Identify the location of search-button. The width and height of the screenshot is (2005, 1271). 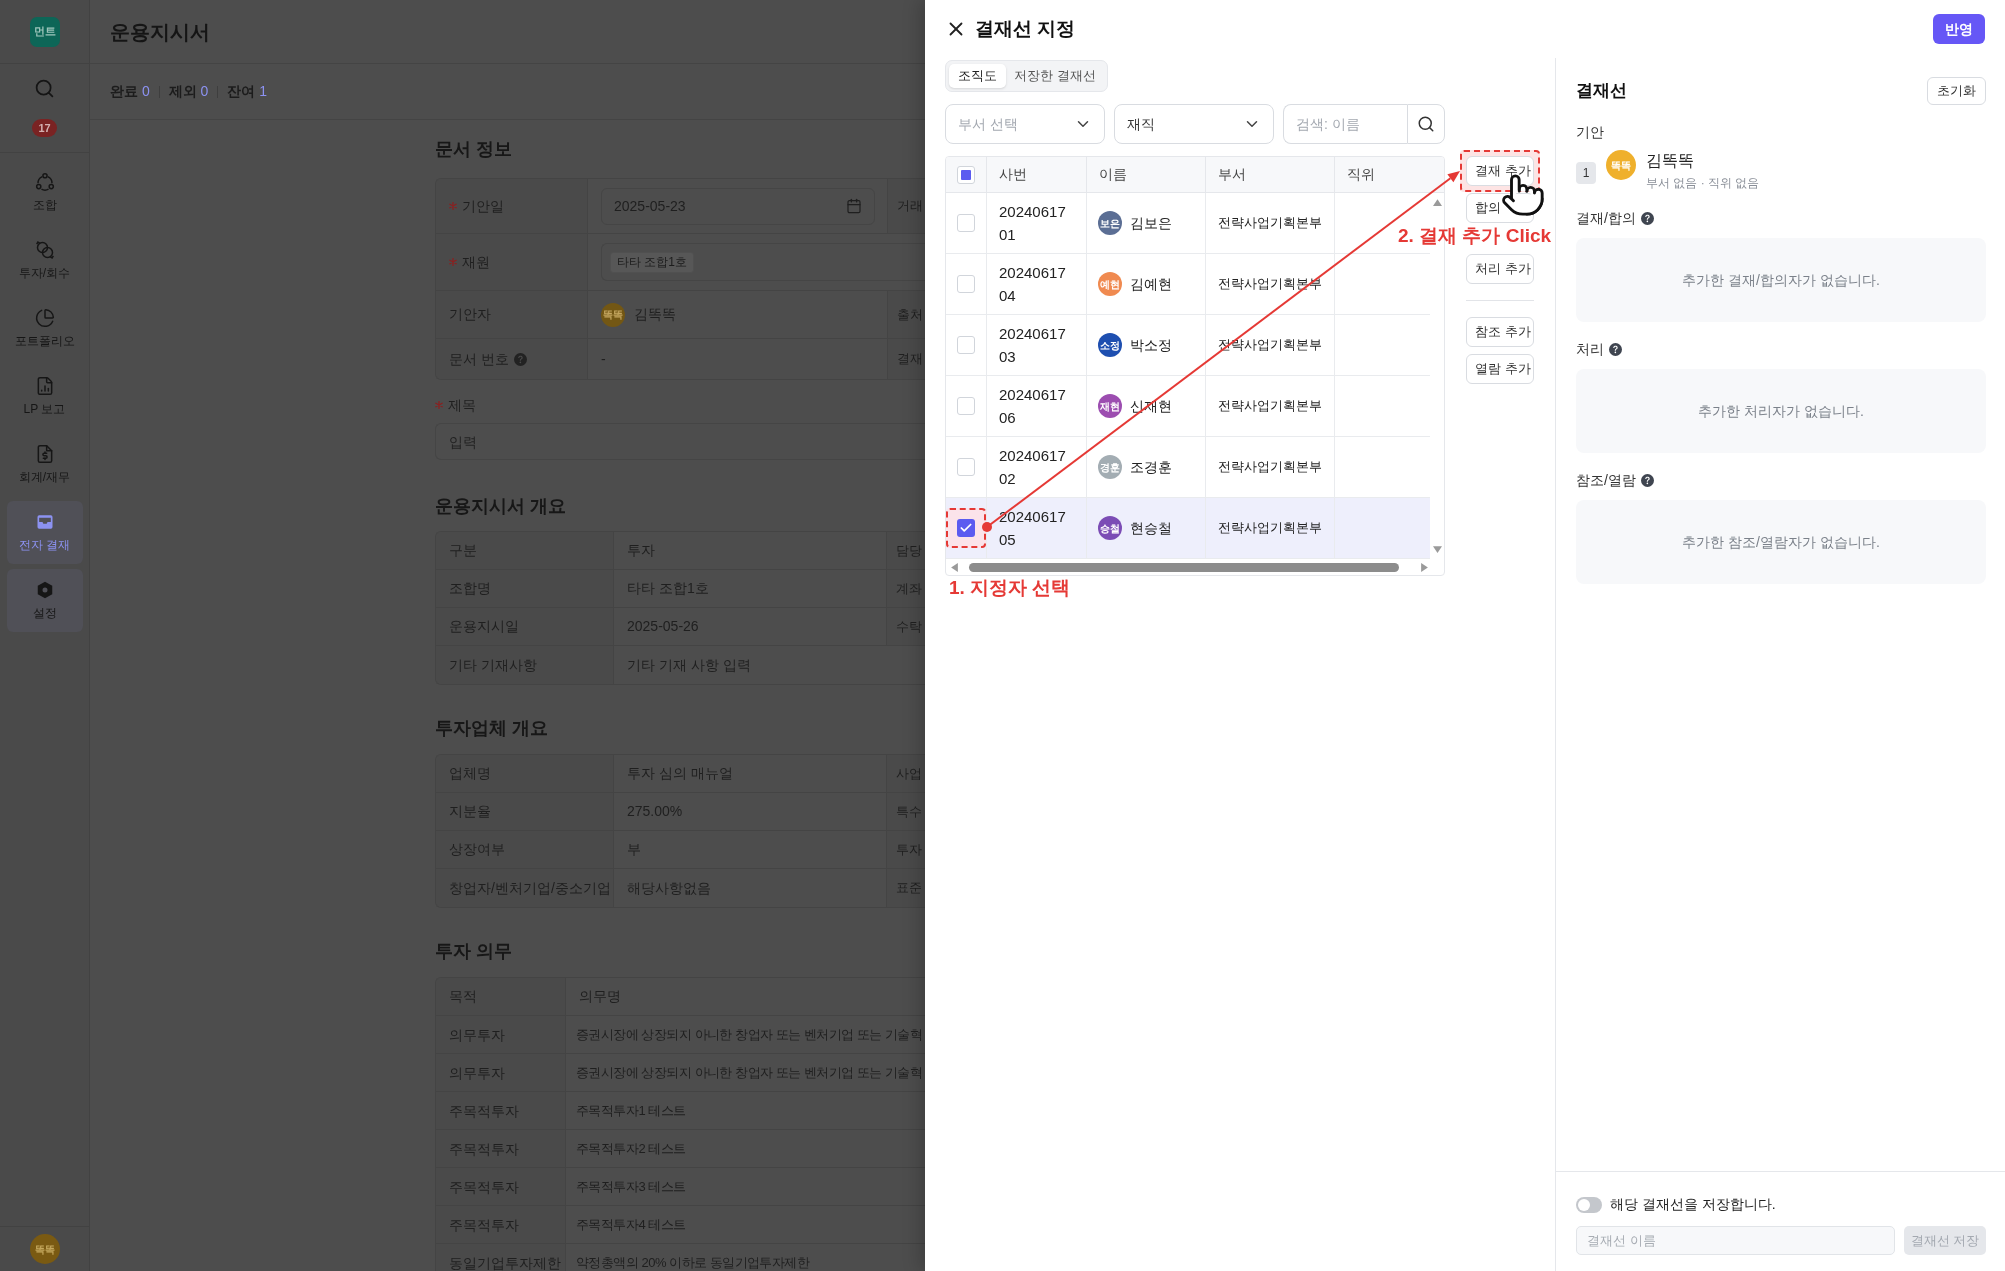
(1426, 124).